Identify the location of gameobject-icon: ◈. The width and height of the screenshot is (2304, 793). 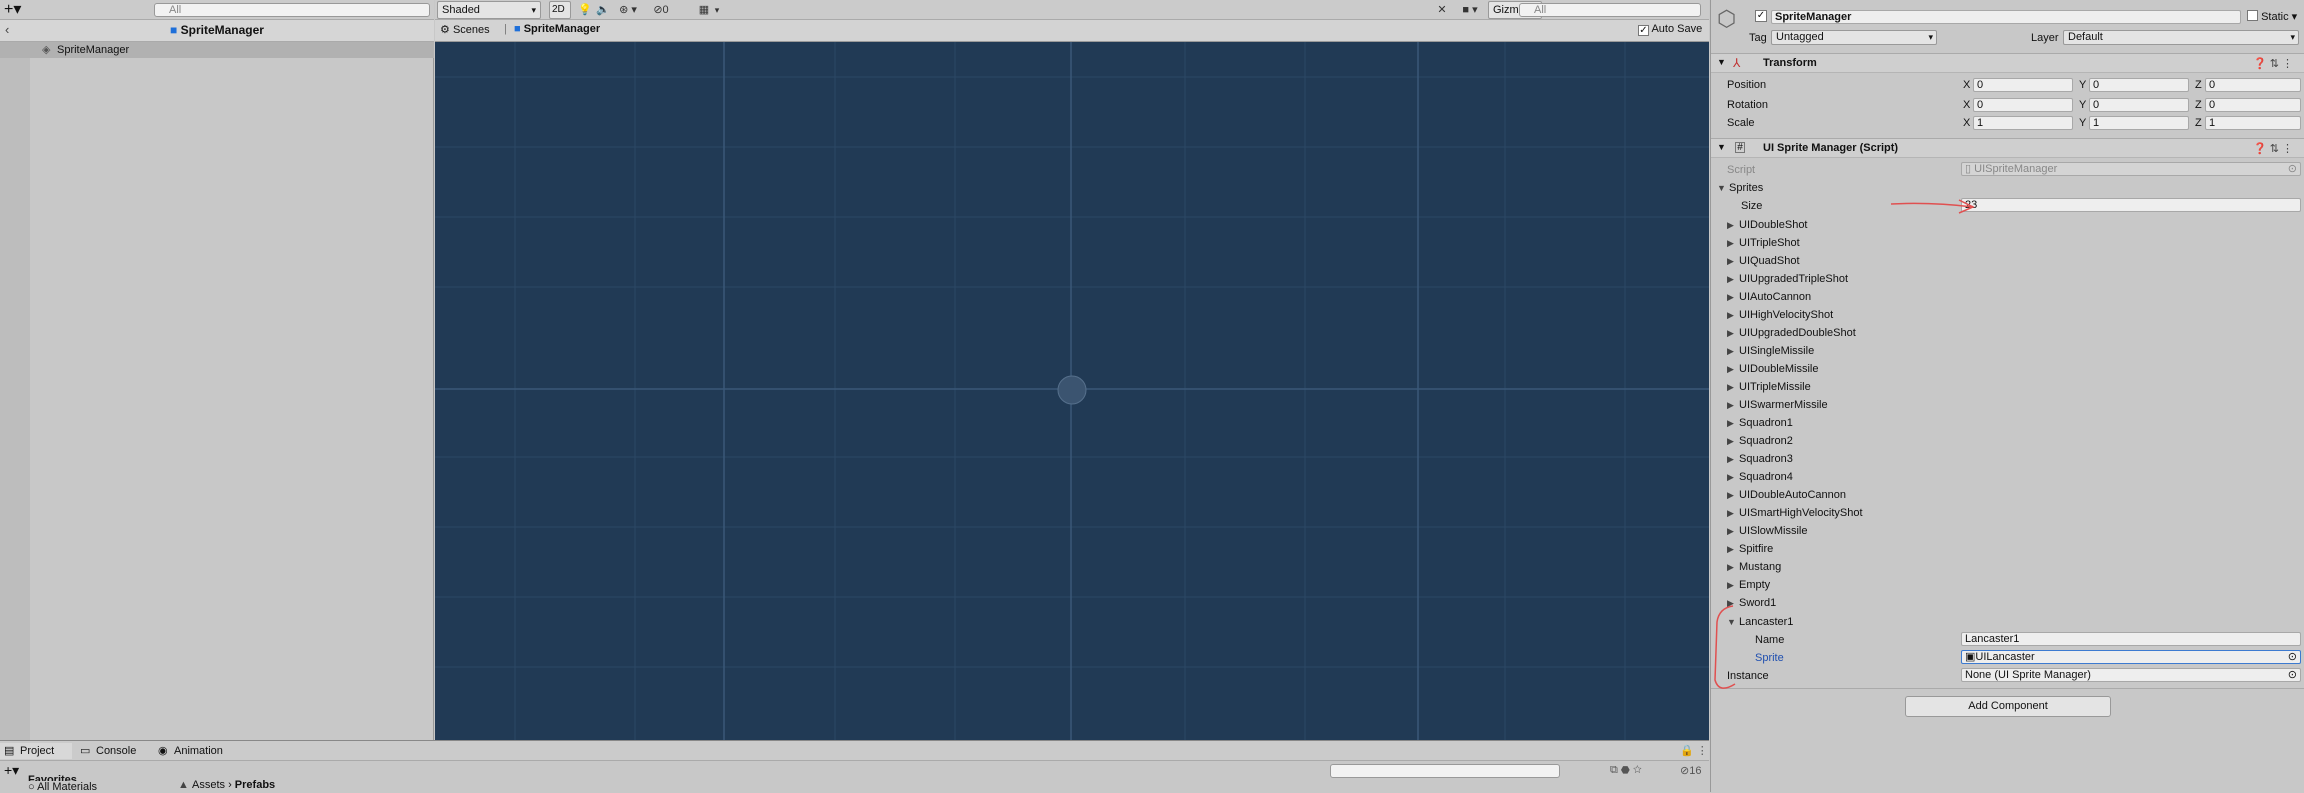
(46, 50).